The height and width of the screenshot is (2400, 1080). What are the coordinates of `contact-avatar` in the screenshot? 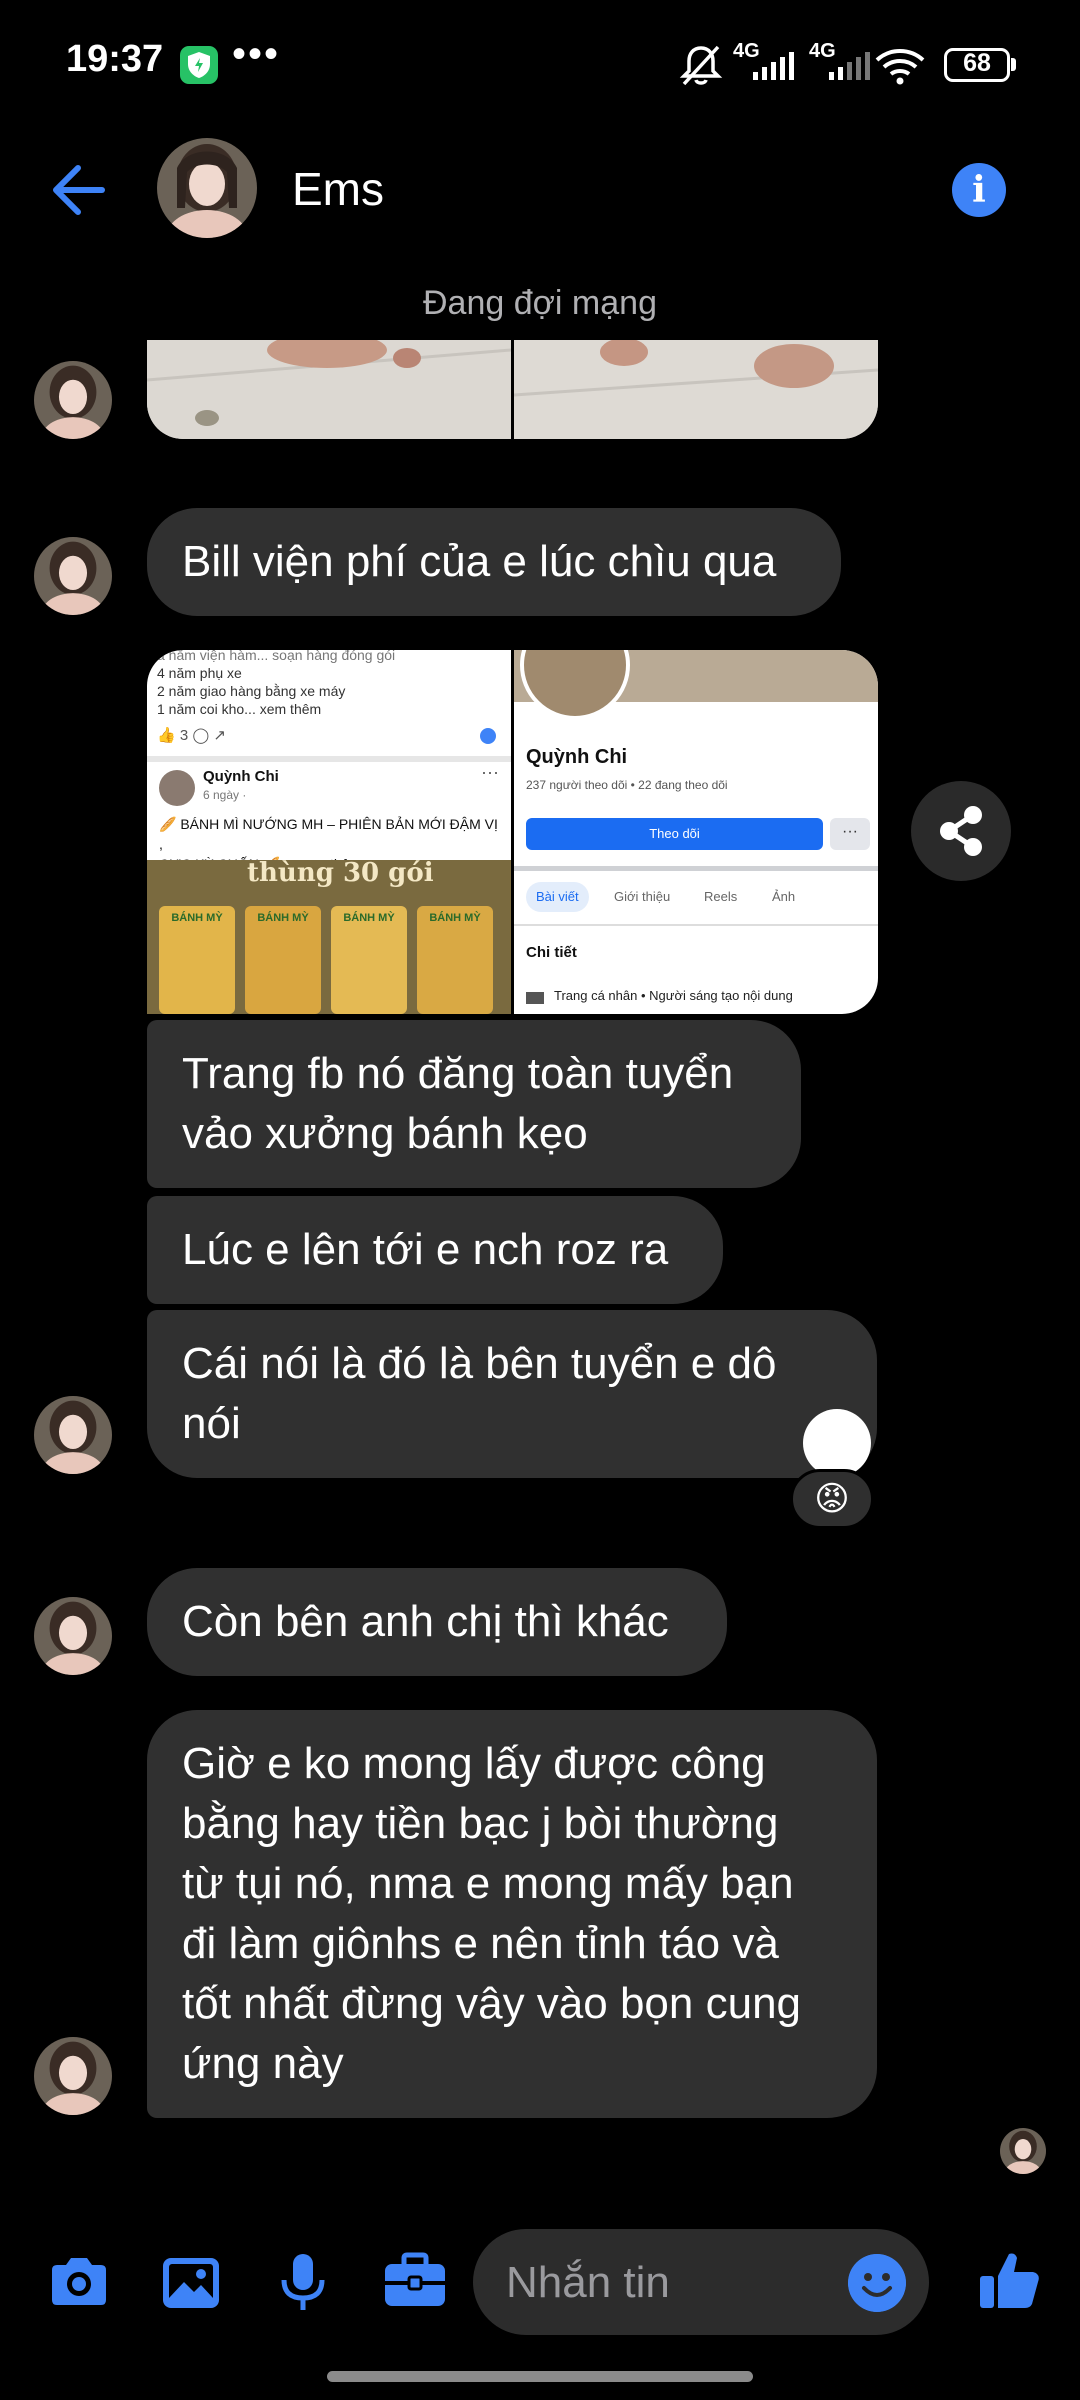 It's located at (207, 188).